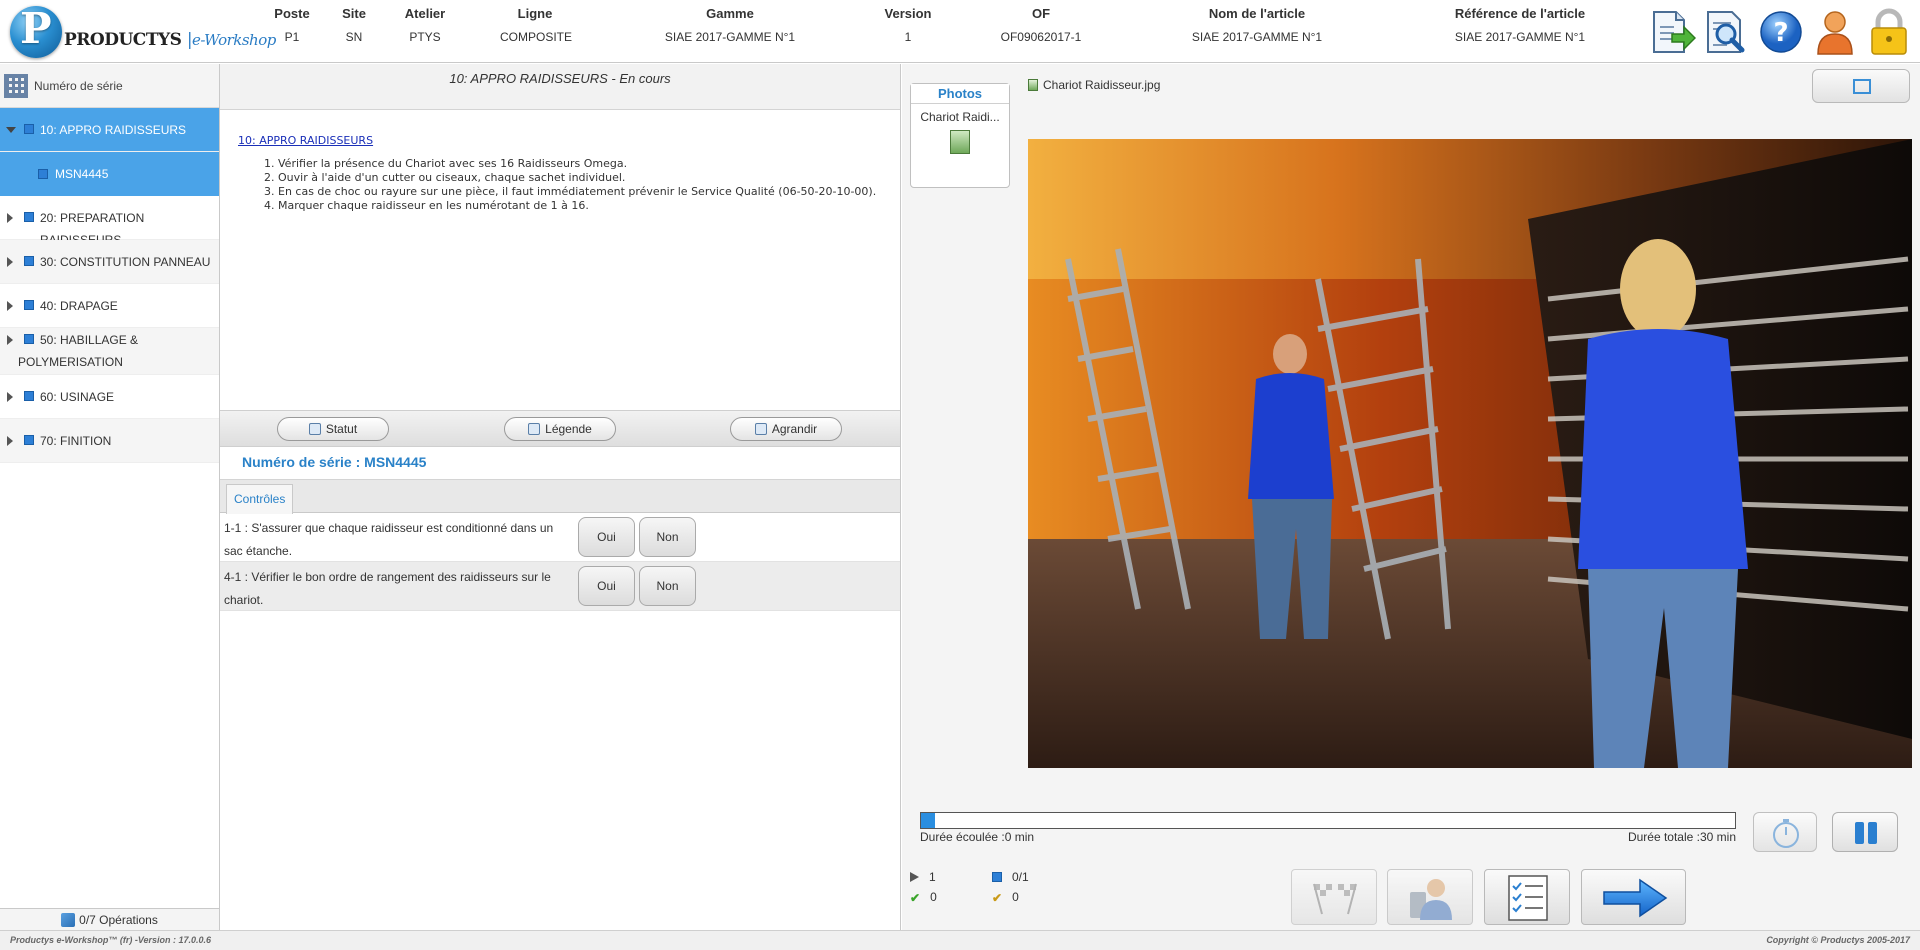  I want to click on operation-label: 10: APPRO RAIDISSEURS, so click(113, 130).